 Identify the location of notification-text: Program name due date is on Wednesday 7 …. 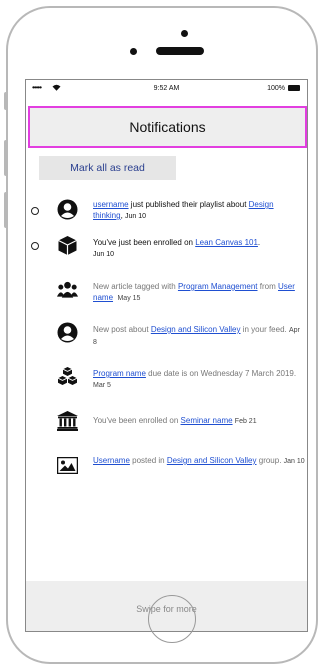
(199, 379).